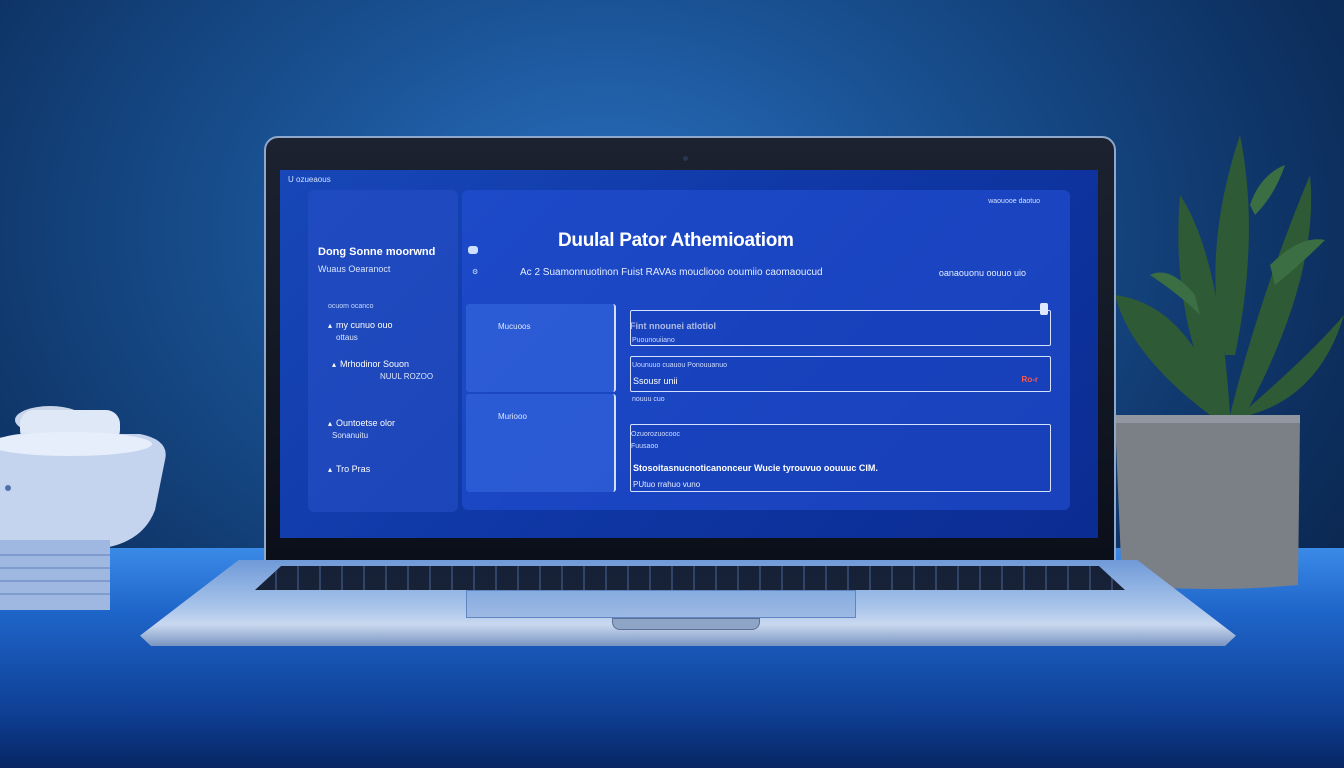  Describe the element at coordinates (685, 158) in the screenshot. I see `webcam` at that location.